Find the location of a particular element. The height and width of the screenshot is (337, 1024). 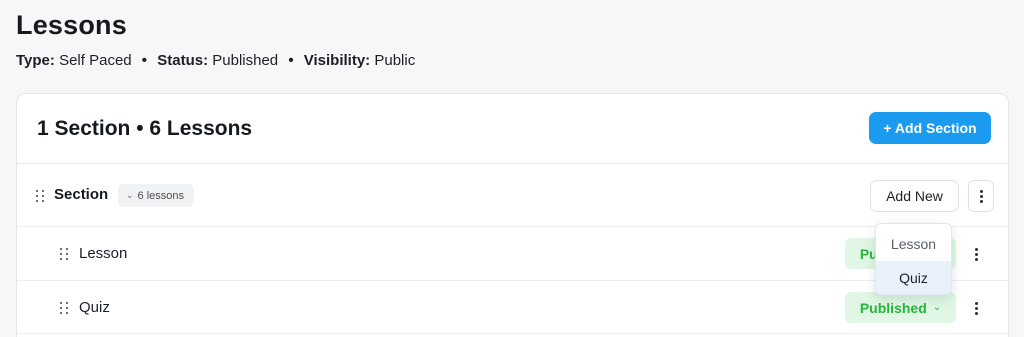

visibility-value: Public is located at coordinates (395, 60).